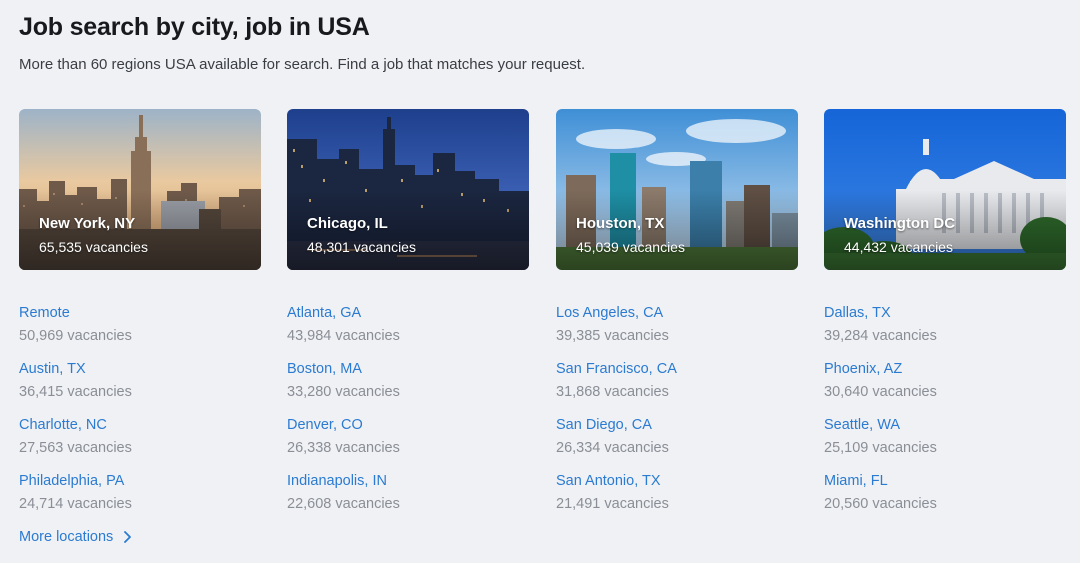 The height and width of the screenshot is (563, 1080). Describe the element at coordinates (407, 388) in the screenshot. I see `location-item: Boston, MA 33,280 vacancies` at that location.